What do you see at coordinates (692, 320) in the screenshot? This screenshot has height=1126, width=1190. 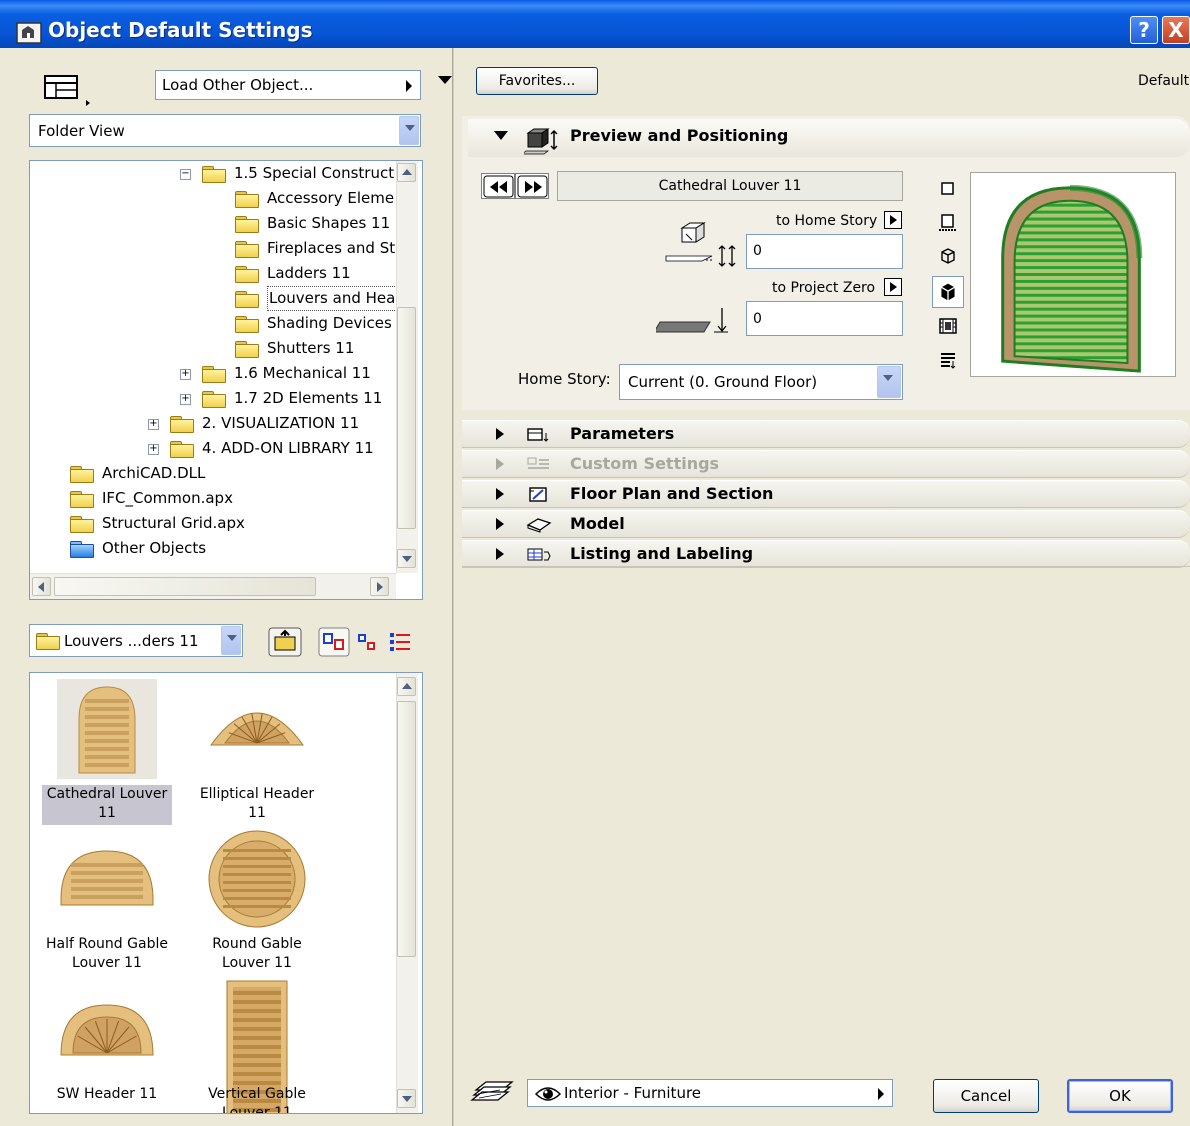 I see `project-zero-offset-icon` at bounding box center [692, 320].